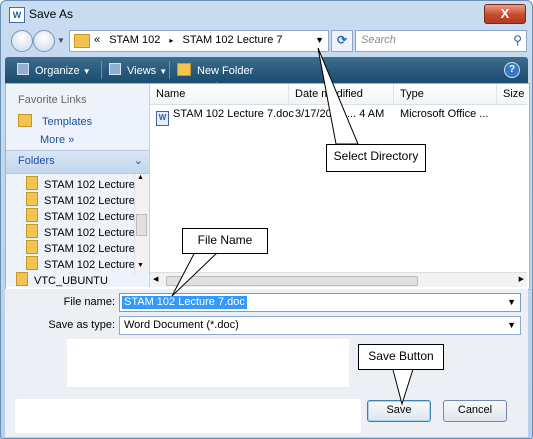 The width and height of the screenshot is (533, 439). What do you see at coordinates (36, 161) in the screenshot?
I see `folders-heading: Folders` at bounding box center [36, 161].